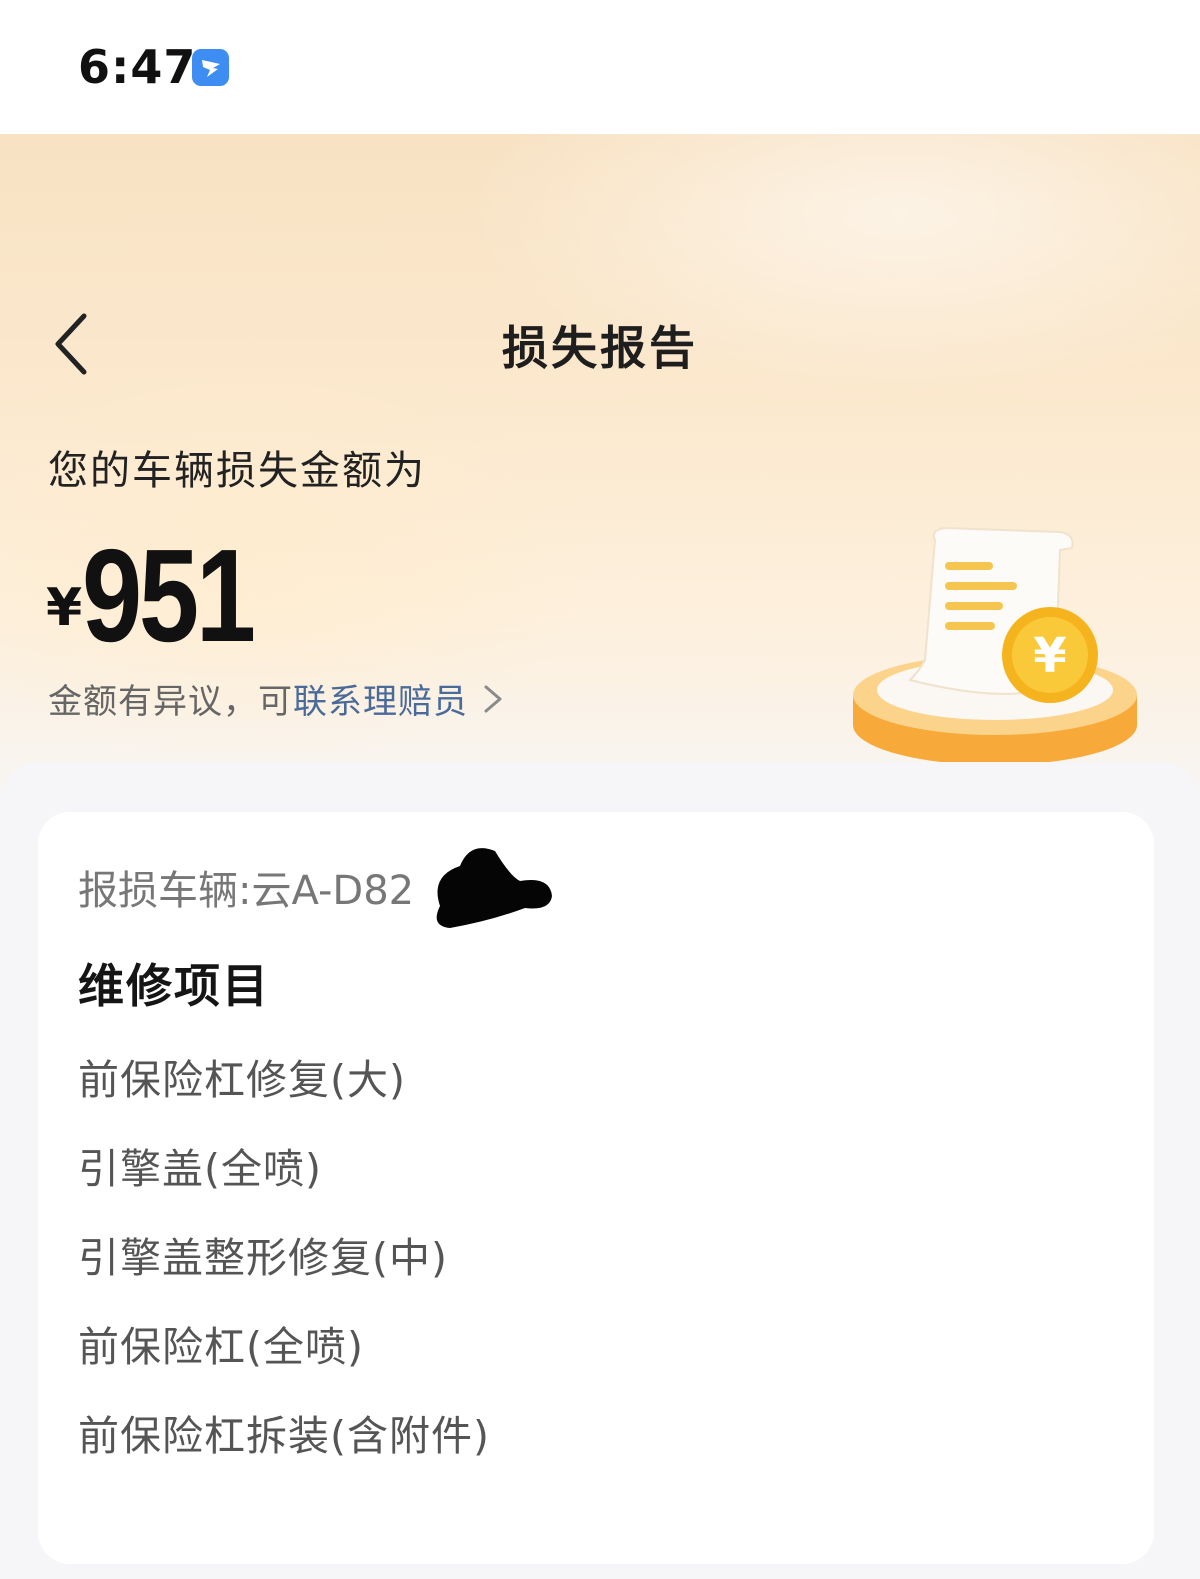  Describe the element at coordinates (200, 1169) in the screenshot. I see `repair-item: 引擎盖(全喷)` at that location.